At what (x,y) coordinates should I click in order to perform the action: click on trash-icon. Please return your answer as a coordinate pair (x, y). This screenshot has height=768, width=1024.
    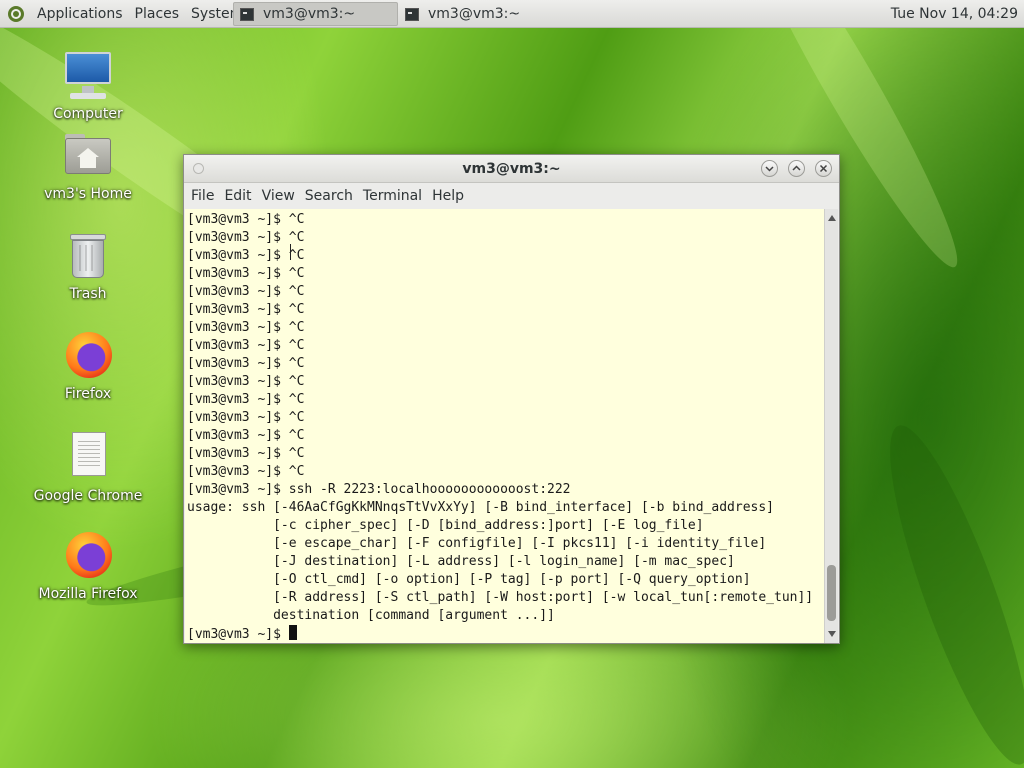
    Looking at the image, I should click on (88, 256).